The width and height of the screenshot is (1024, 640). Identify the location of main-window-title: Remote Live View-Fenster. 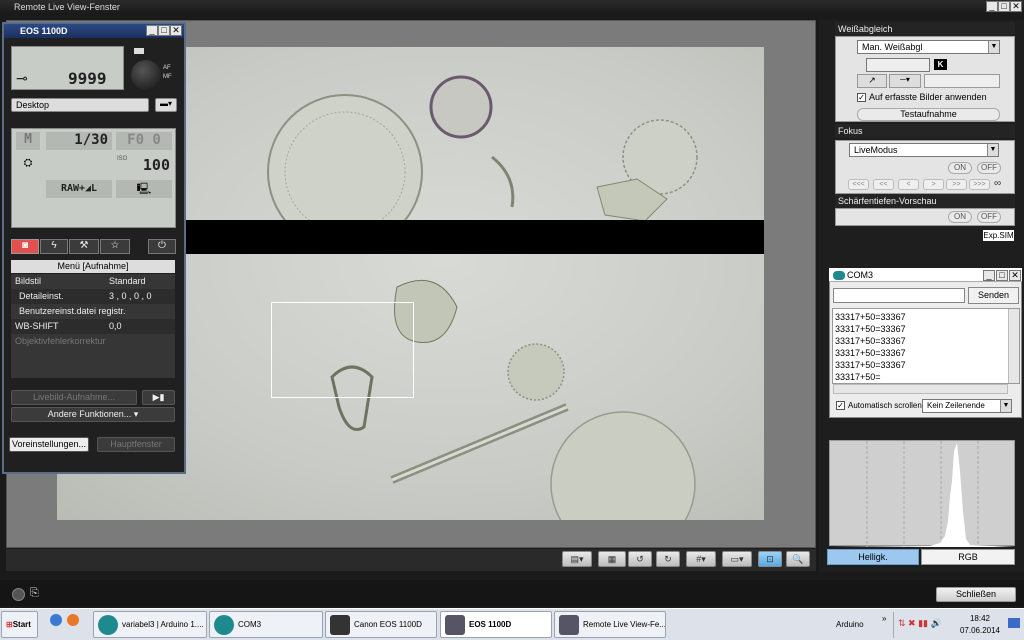
(67, 7).